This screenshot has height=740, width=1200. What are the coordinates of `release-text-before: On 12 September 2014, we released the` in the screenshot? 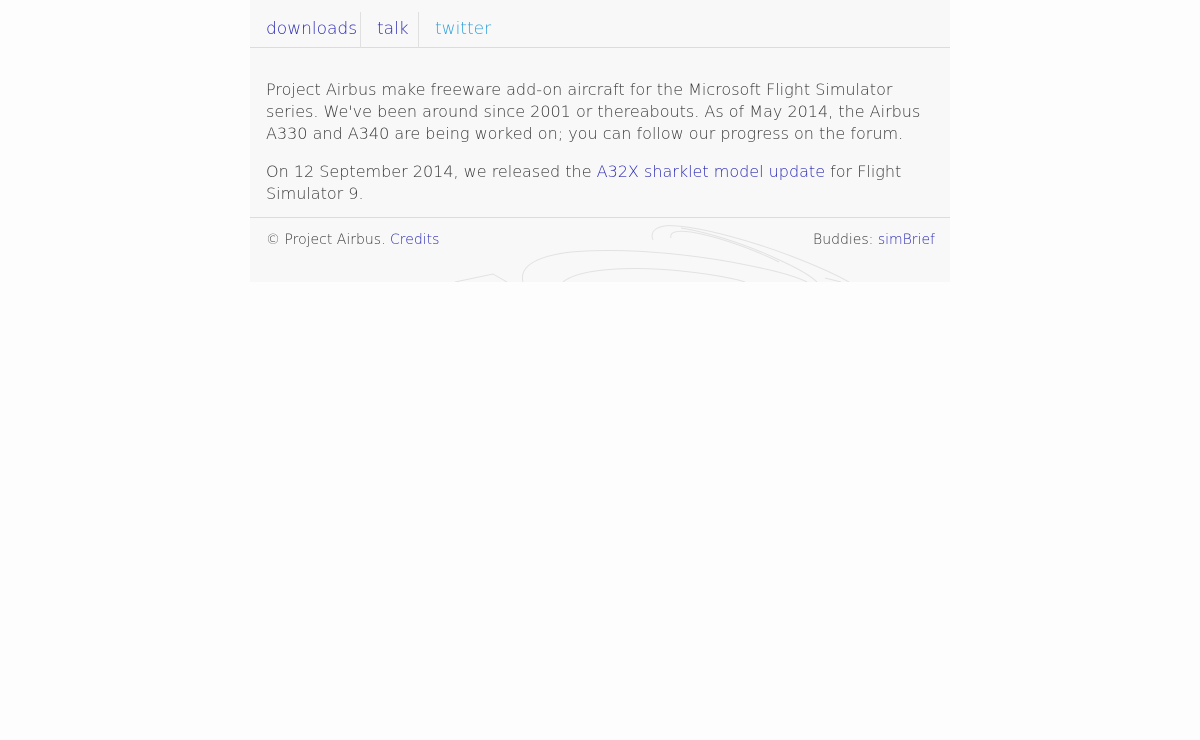 It's located at (431, 171).